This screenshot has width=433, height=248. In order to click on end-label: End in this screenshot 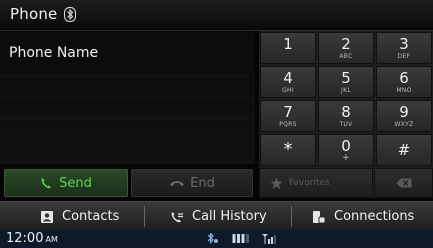, I will do `click(202, 183)`.